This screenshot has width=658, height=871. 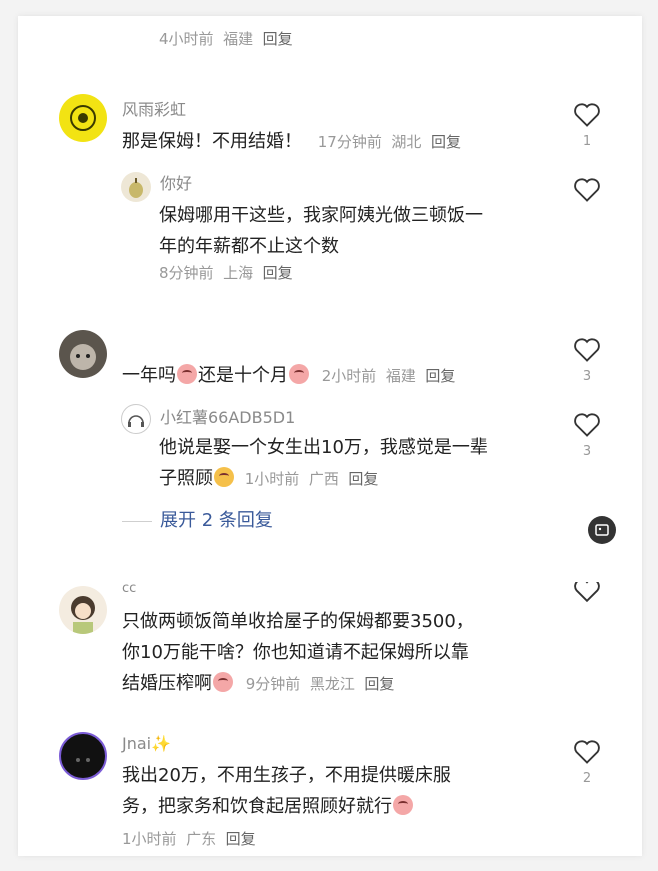 What do you see at coordinates (286, 775) in the screenshot?
I see `comment-text-line: 我出20万，不用生孩子，不用提供暖床服` at bounding box center [286, 775].